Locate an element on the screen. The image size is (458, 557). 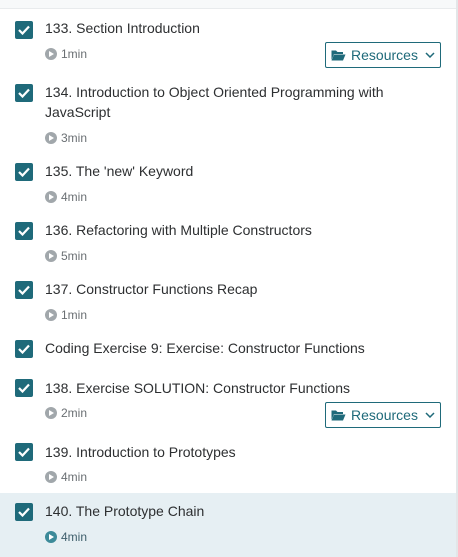
duration-text: 2min is located at coordinates (74, 413).